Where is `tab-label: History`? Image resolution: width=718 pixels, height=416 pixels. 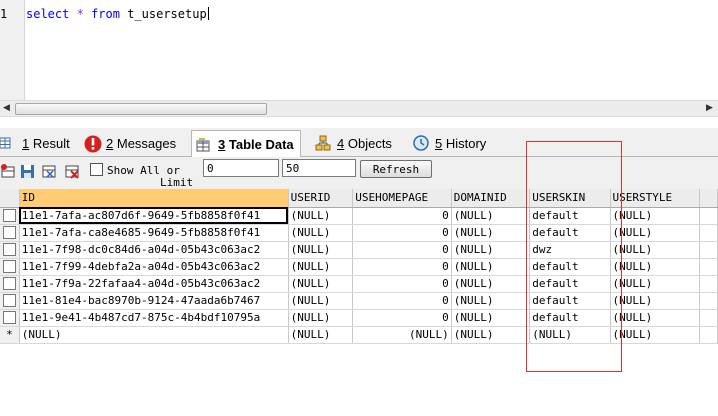 tab-label: History is located at coordinates (466, 143).